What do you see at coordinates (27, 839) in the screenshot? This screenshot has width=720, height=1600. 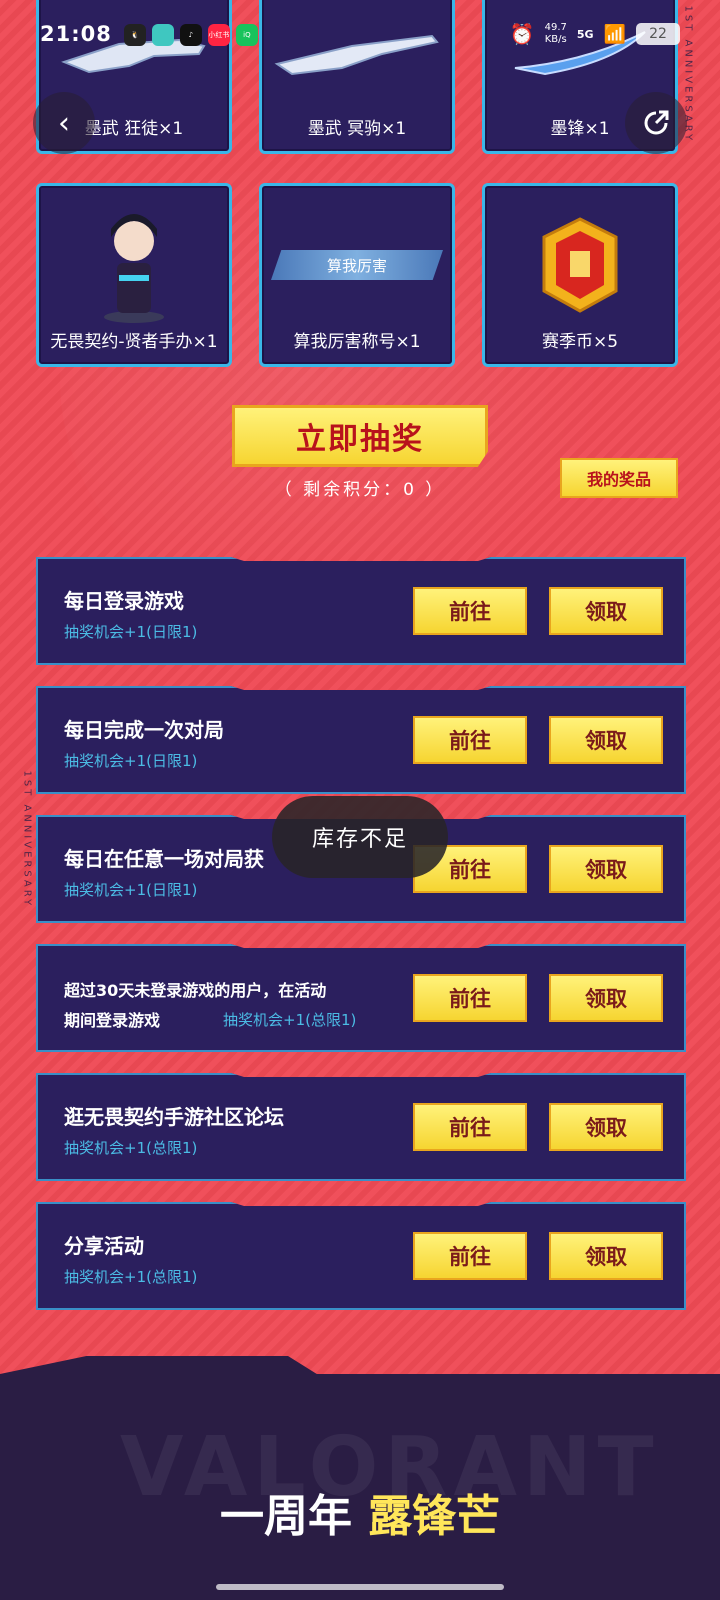 I see `side-text-left: 1ST ANNIVERSARY` at bounding box center [27, 839].